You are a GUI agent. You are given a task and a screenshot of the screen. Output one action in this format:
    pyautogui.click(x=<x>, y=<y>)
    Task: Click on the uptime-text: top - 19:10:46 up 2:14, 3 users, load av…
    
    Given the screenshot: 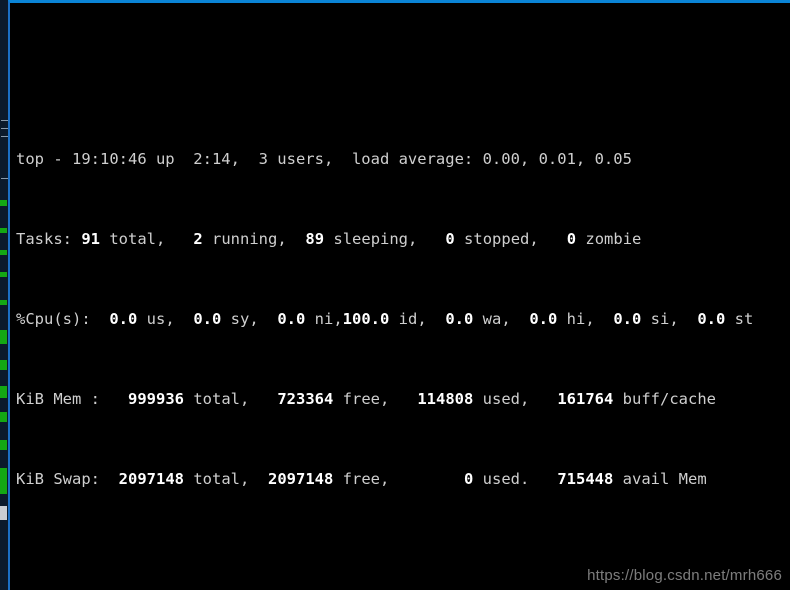 What is the action you would take?
    pyautogui.click(x=324, y=159)
    